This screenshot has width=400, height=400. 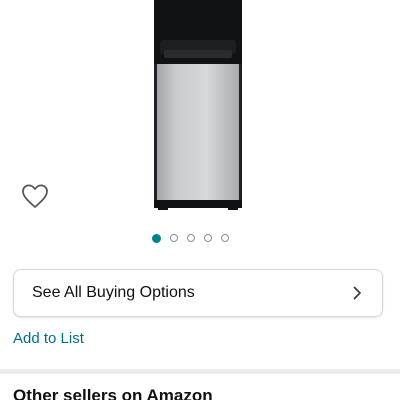 I want to click on product-image, so click(x=198, y=106).